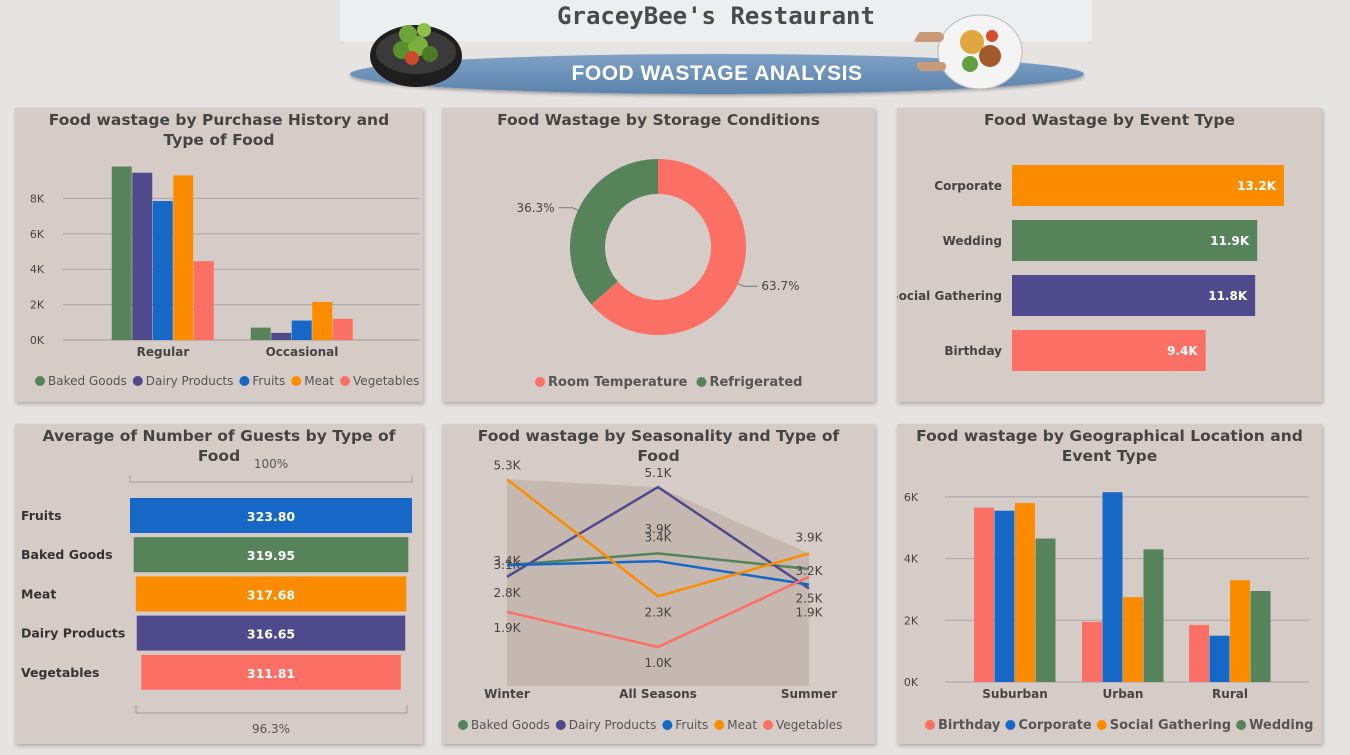 The height and width of the screenshot is (755, 1350). What do you see at coordinates (949, 296) in the screenshot?
I see `category-label: Social Gathering` at bounding box center [949, 296].